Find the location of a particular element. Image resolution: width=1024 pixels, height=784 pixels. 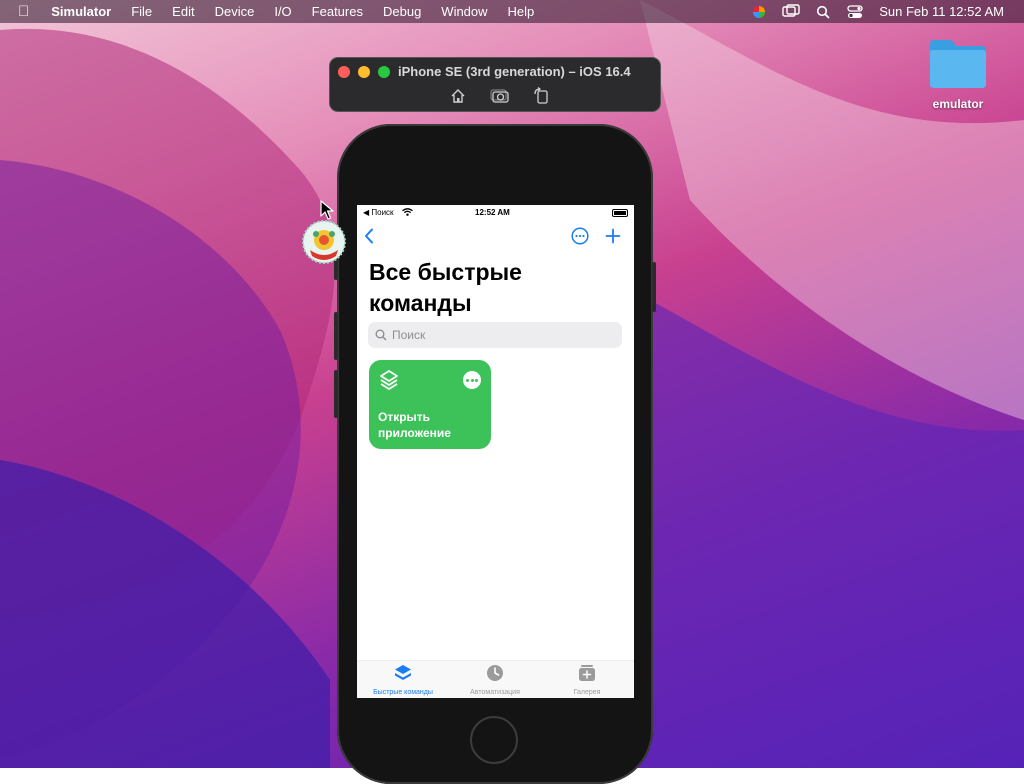

dragged-app-icon is located at coordinates (324, 241).